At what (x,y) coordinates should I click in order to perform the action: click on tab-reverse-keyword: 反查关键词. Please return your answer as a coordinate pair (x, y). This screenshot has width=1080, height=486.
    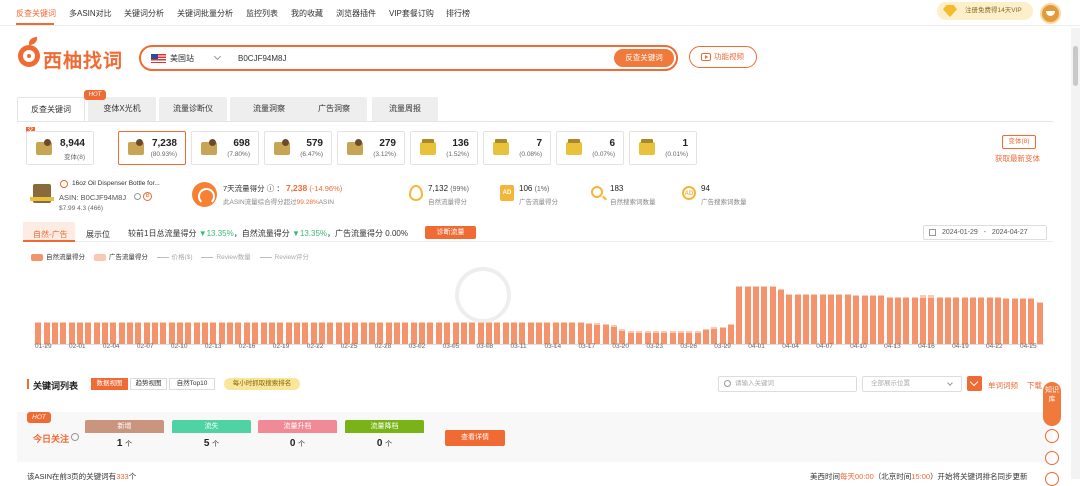
    Looking at the image, I should click on (51, 109).